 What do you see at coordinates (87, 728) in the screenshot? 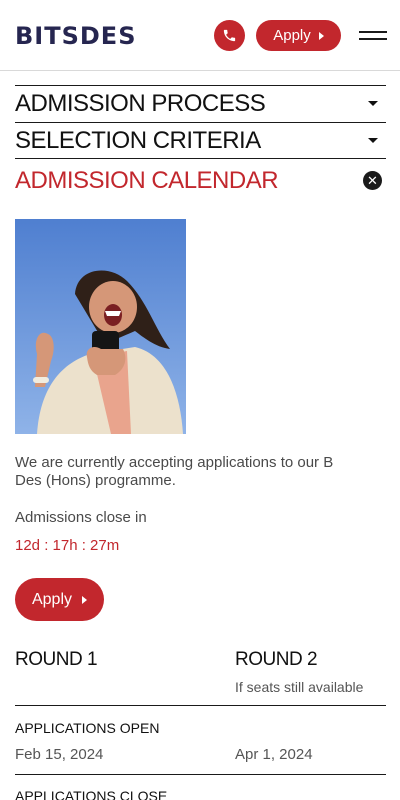
I see `applications-open-label: APPLICATIONS OPEN` at bounding box center [87, 728].